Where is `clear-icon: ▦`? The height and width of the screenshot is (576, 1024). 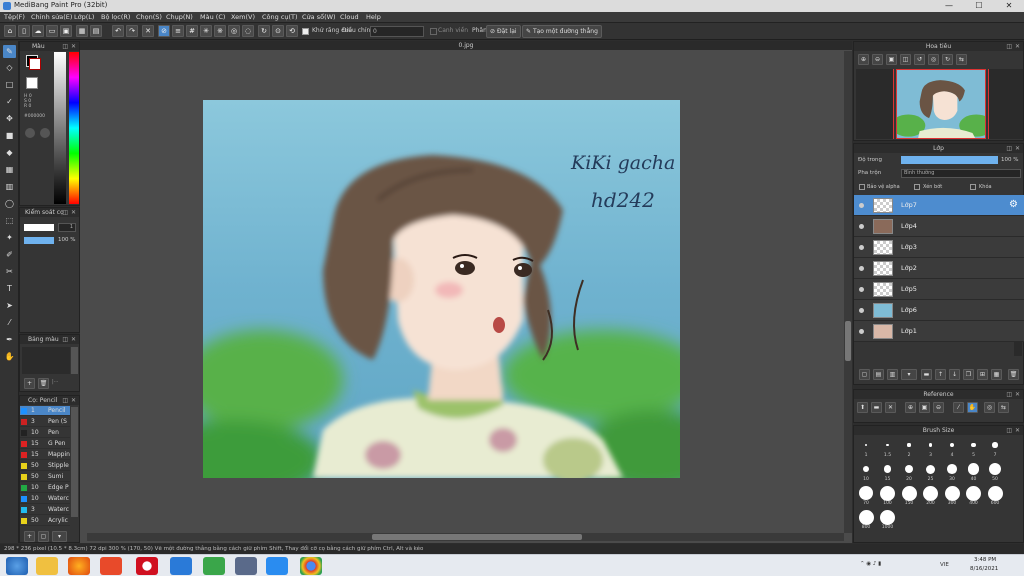
clear-icon: ▦ is located at coordinates (996, 374).